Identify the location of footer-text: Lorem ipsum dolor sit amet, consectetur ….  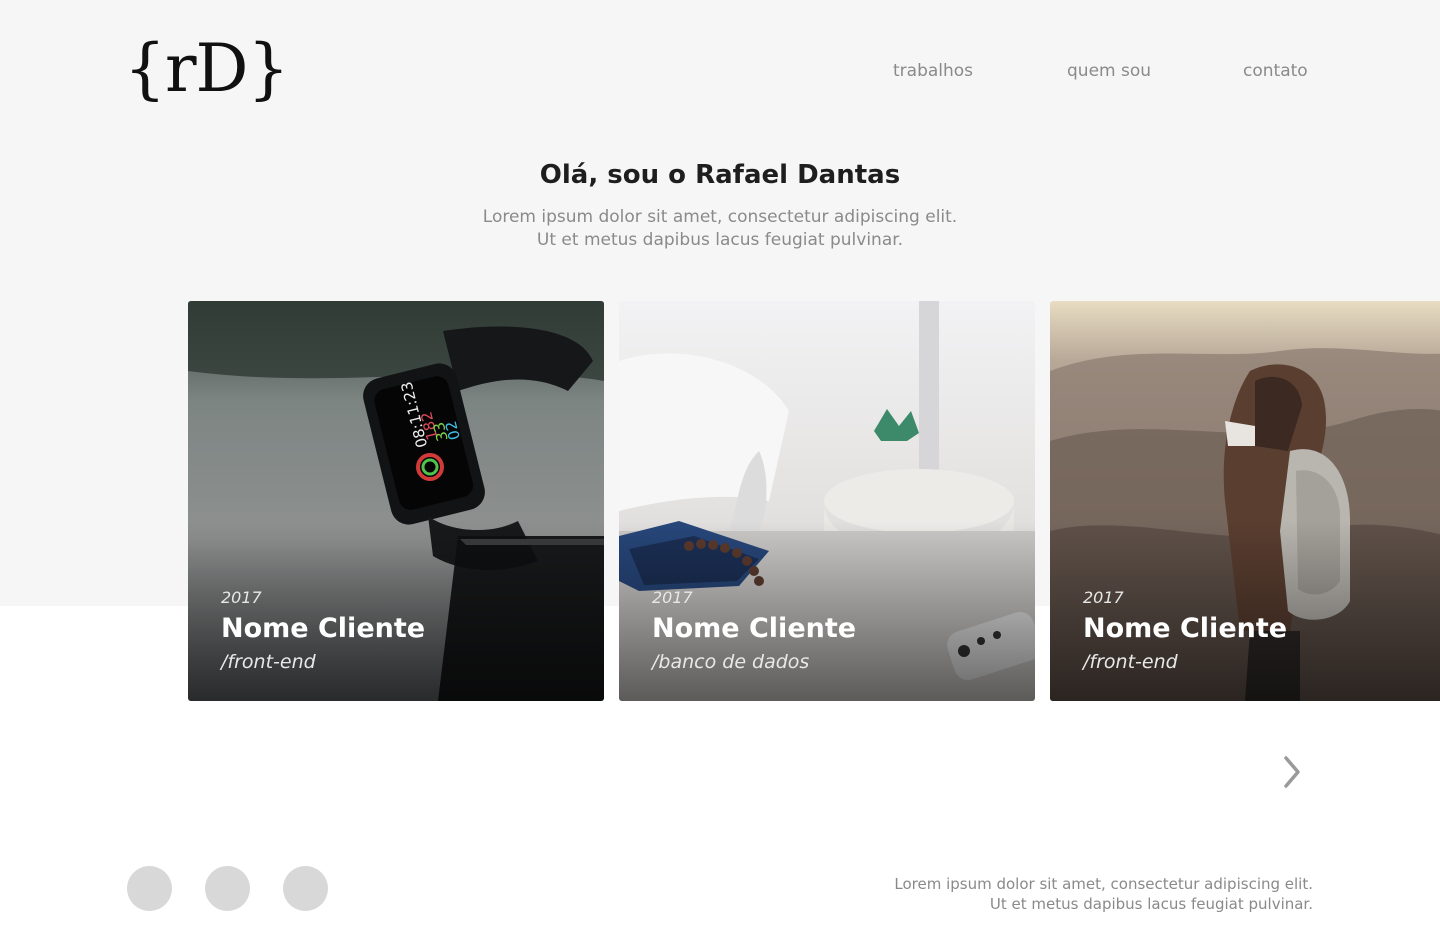
(1103, 894).